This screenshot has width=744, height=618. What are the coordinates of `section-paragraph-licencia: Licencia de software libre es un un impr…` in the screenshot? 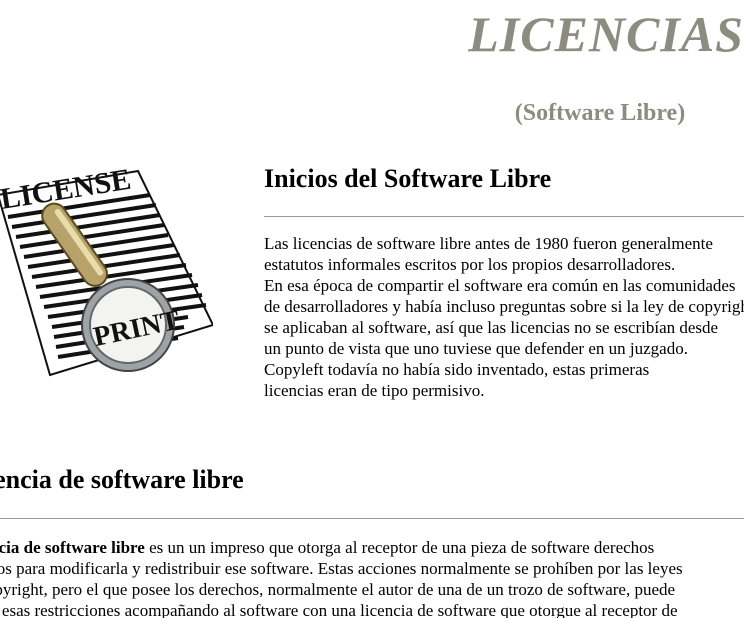 It's located at (372, 577).